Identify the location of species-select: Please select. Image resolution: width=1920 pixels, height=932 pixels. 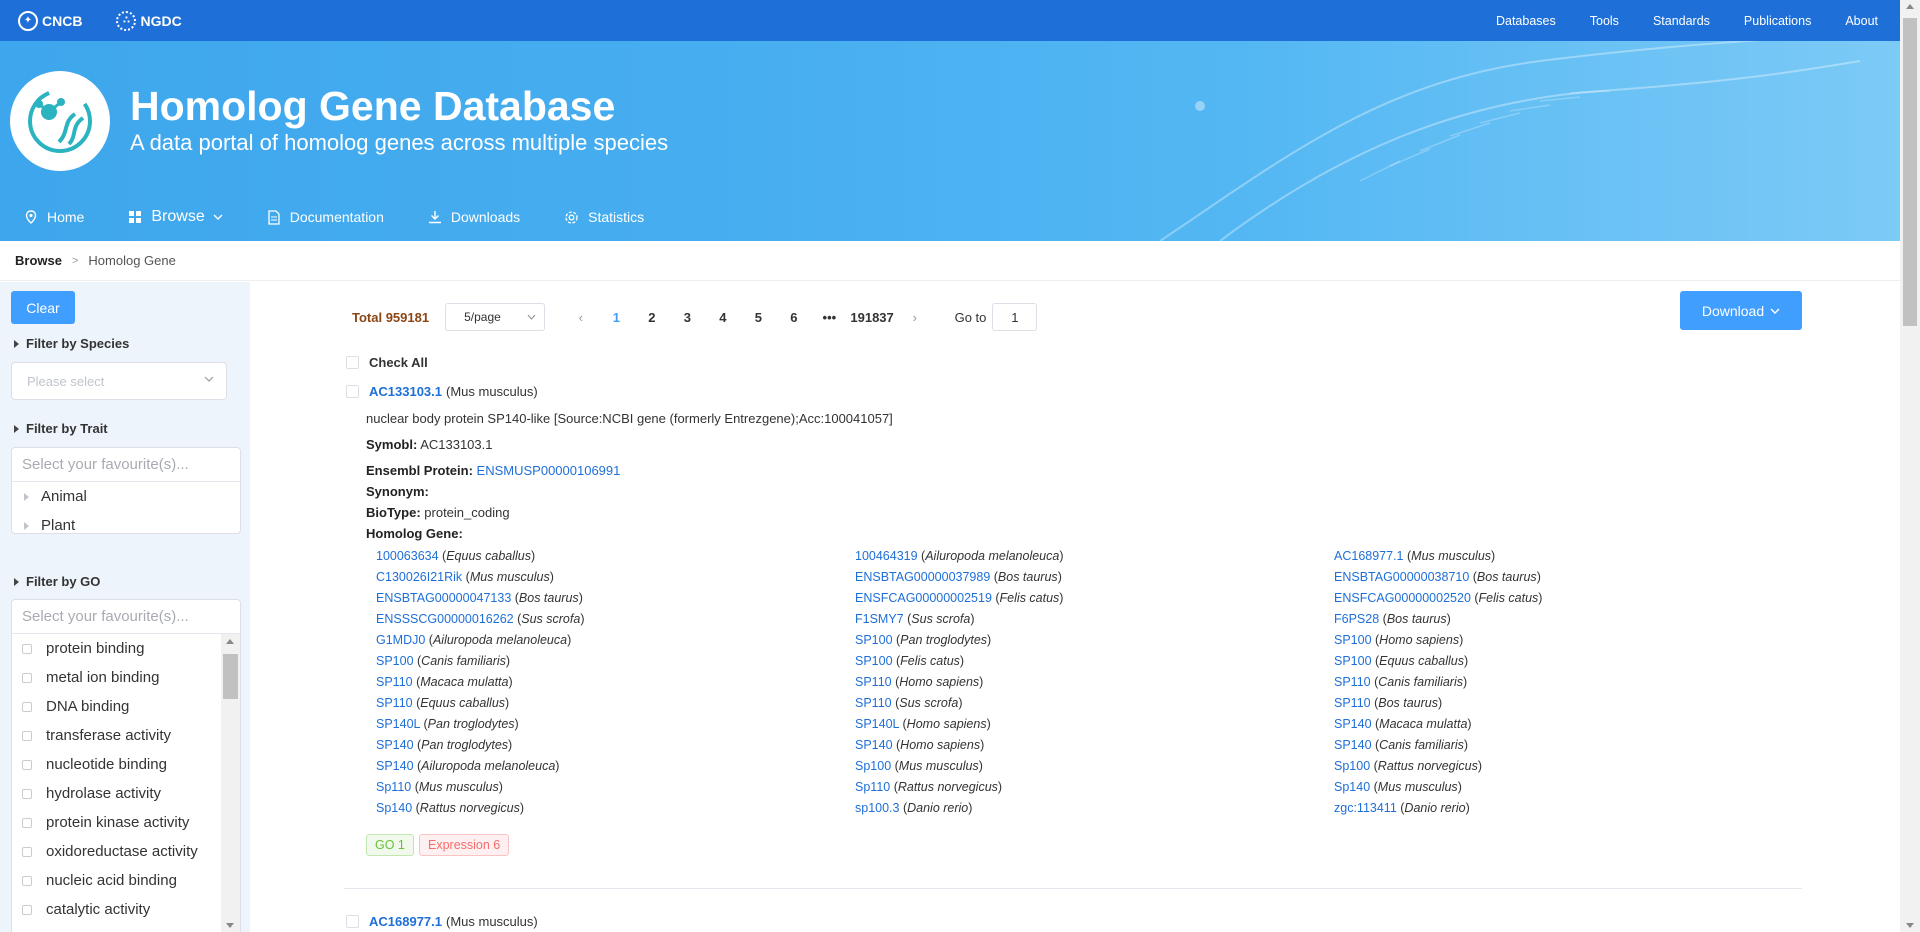
(119, 381).